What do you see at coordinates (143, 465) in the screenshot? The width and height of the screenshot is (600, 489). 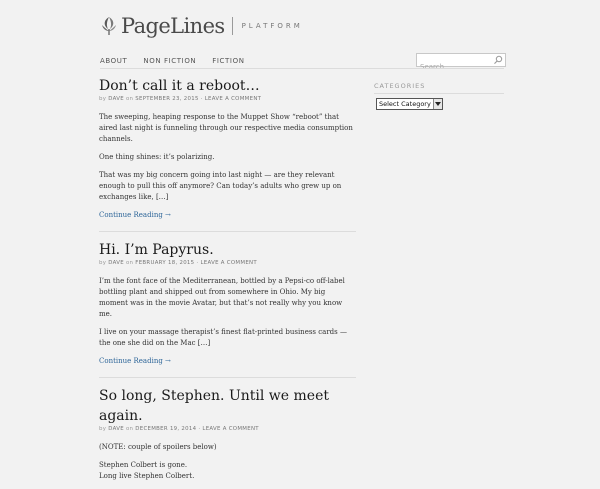 I see `post-paragraph: Stephen Colbert is gone.` at bounding box center [143, 465].